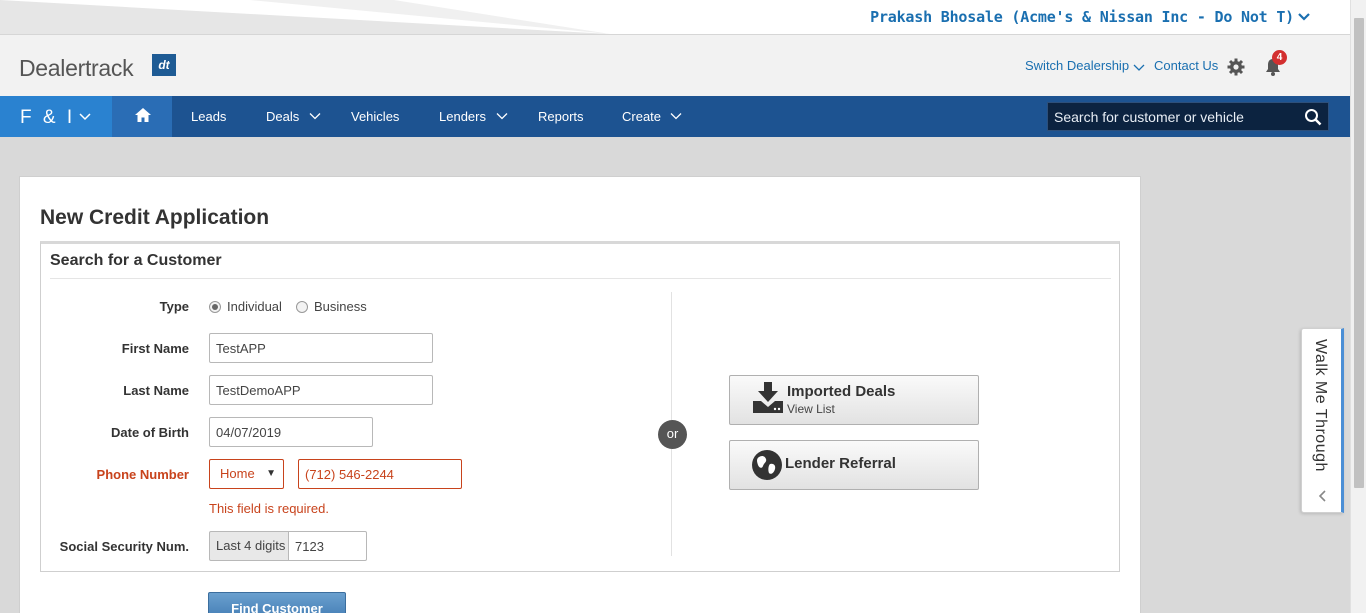 This screenshot has width=1366, height=613. What do you see at coordinates (251, 546) in the screenshot?
I see `ssn-addon: Last 4 digits` at bounding box center [251, 546].